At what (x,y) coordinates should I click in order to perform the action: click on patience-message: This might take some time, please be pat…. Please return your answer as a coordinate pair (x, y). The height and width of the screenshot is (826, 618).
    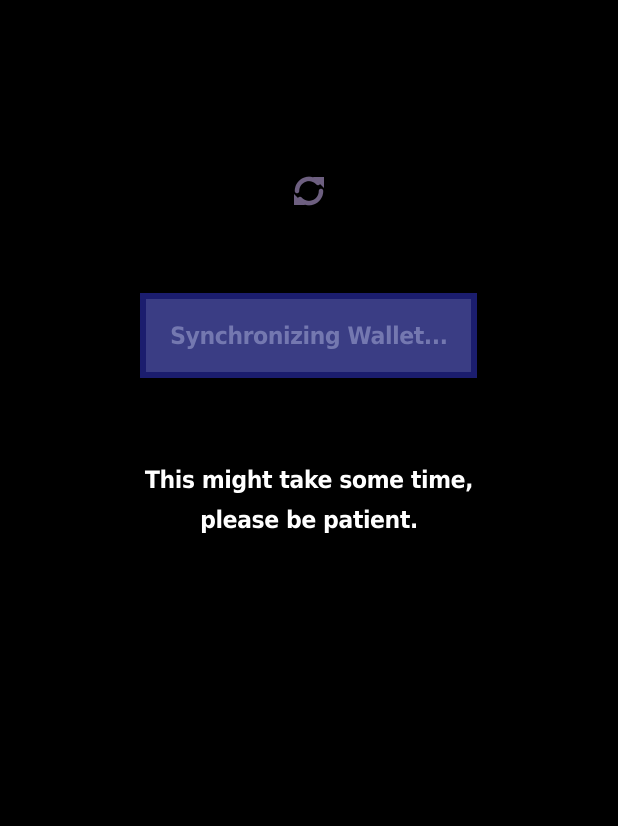
    Looking at the image, I should click on (309, 500).